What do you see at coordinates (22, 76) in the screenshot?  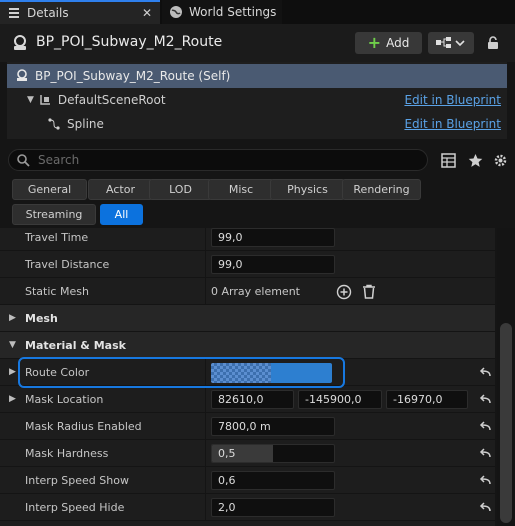 I see `actor-self-icon` at bounding box center [22, 76].